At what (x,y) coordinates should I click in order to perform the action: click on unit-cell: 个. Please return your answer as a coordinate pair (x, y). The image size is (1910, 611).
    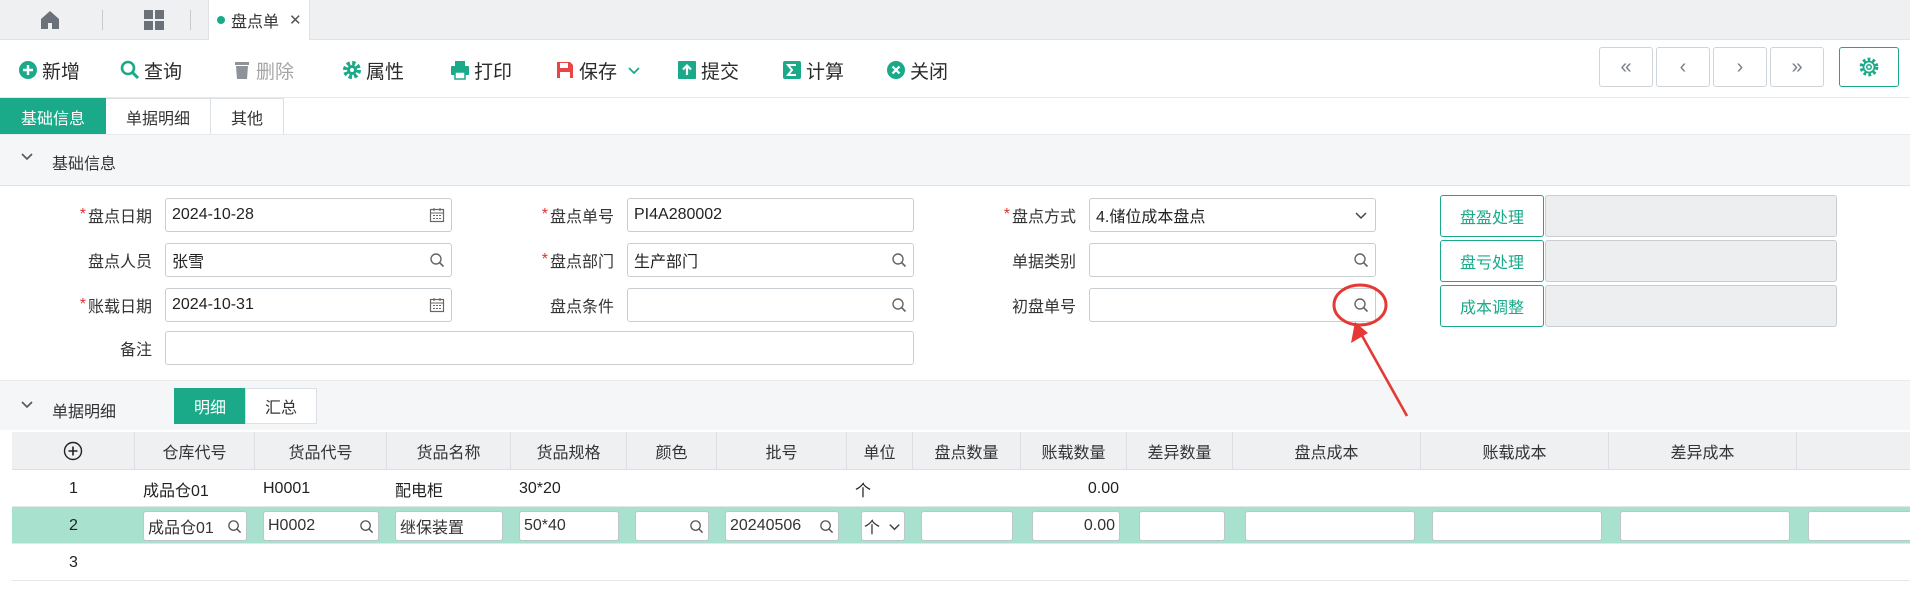
    Looking at the image, I should click on (880, 488).